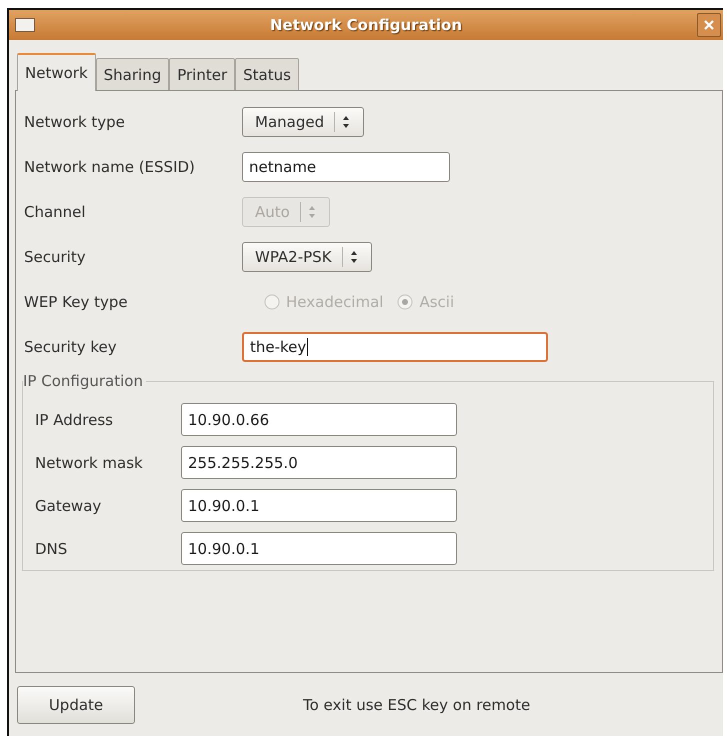  What do you see at coordinates (25, 25) in the screenshot?
I see `window-menu-icon` at bounding box center [25, 25].